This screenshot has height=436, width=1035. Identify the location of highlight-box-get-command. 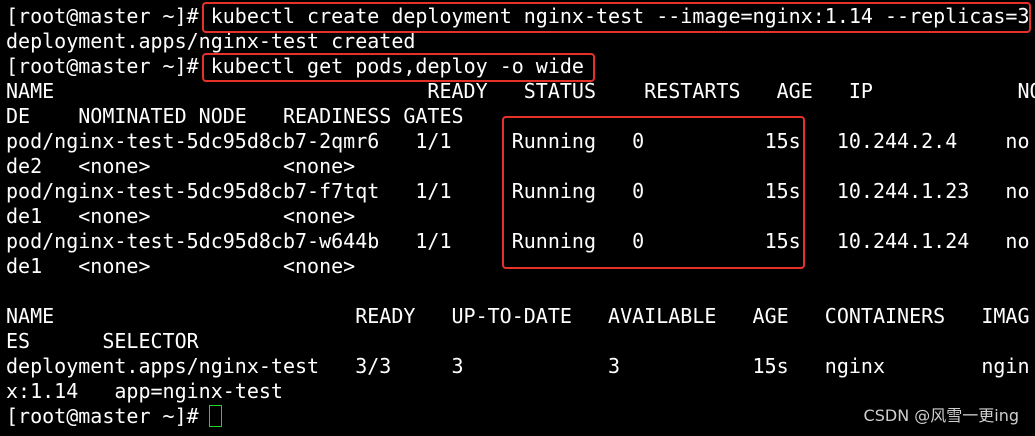
(398, 67).